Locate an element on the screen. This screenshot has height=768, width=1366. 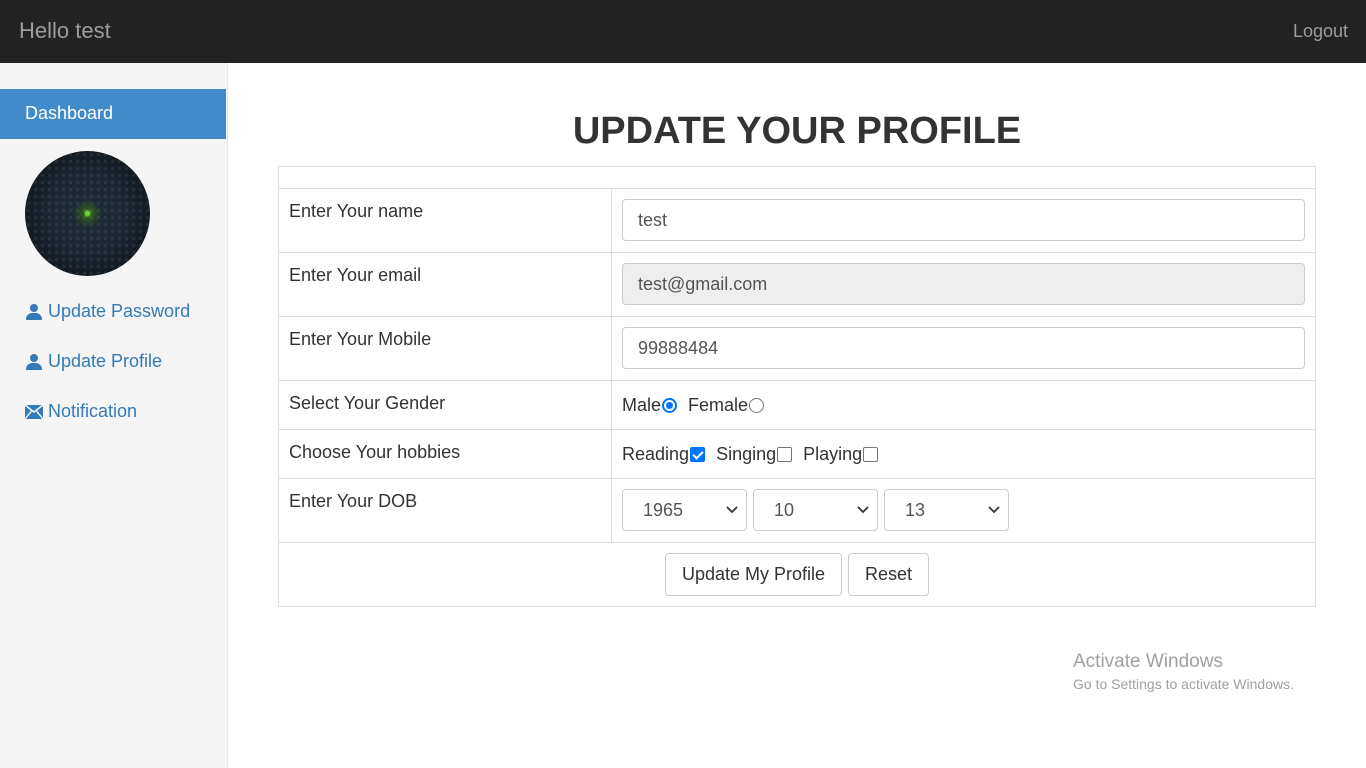
table-row: Enter Your name is located at coordinates (797, 220).